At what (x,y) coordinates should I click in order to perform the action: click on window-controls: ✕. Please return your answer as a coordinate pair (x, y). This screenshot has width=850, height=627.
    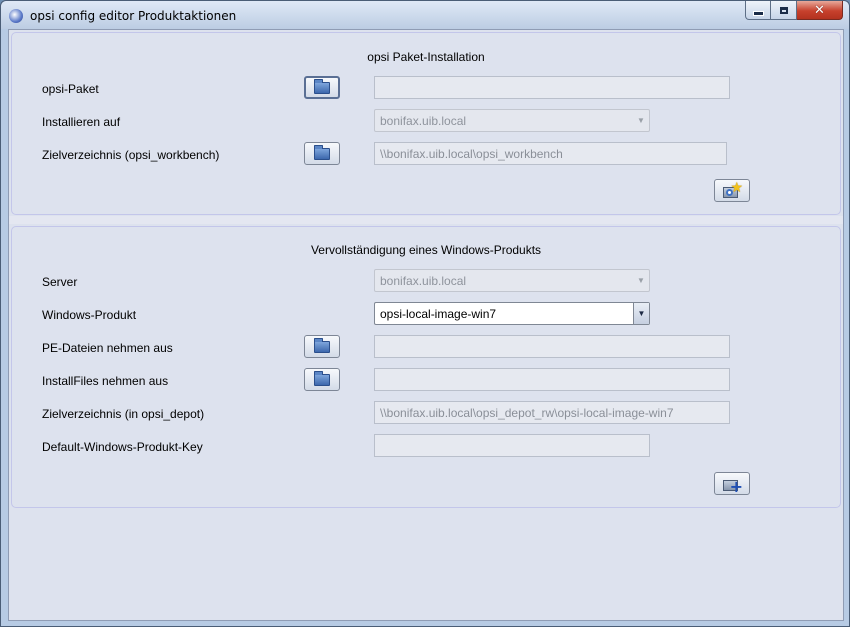
    Looking at the image, I should click on (794, 10).